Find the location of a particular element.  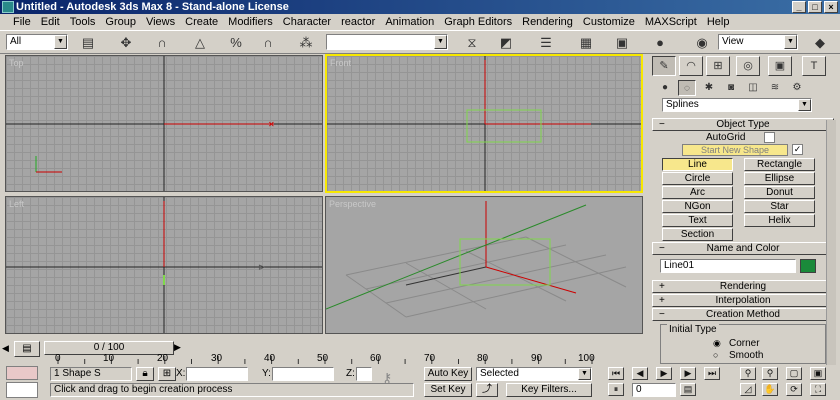

abc-named-selection-icon: ⁂ is located at coordinates (306, 43).